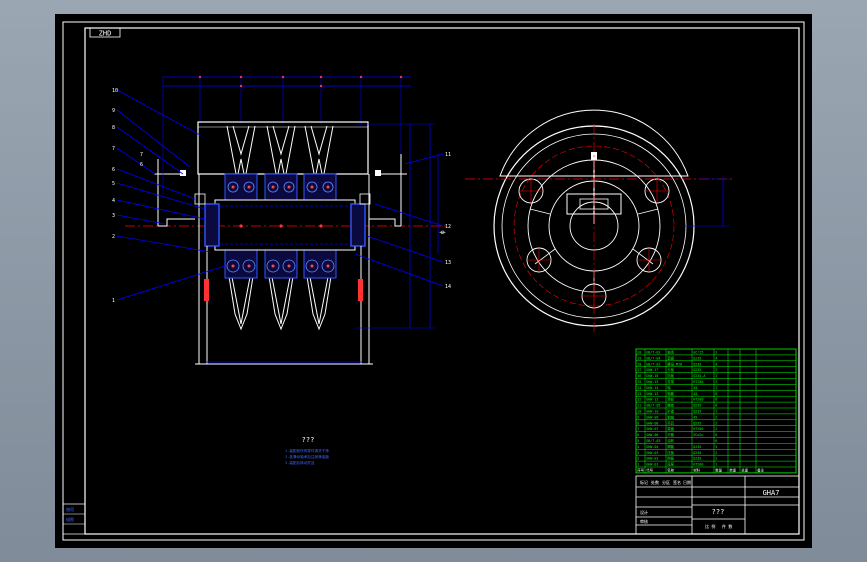 The width and height of the screenshot is (867, 562). I want to click on svg-text: 分区, so click(666, 482).